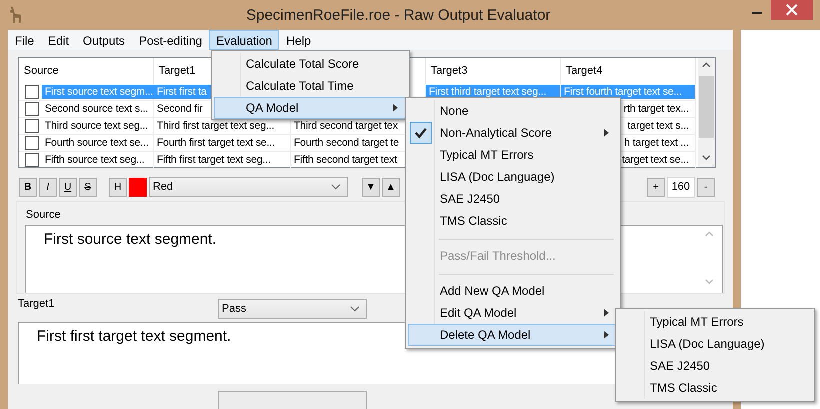 The height and width of the screenshot is (409, 820). I want to click on menu-item: Delete QA Model, so click(513, 335).